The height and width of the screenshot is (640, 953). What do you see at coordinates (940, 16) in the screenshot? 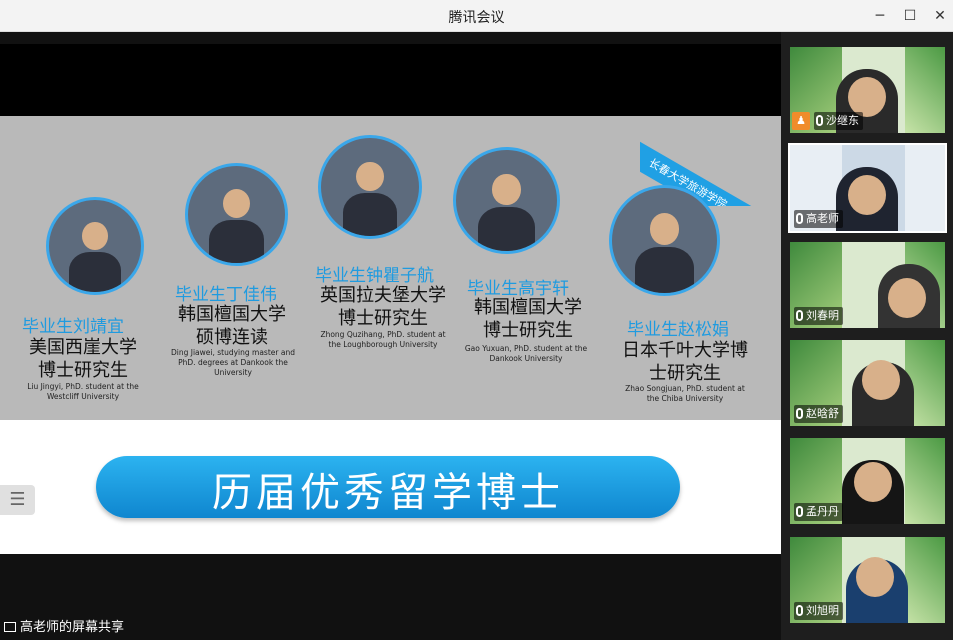
I see `close-icon: ✕` at bounding box center [940, 16].